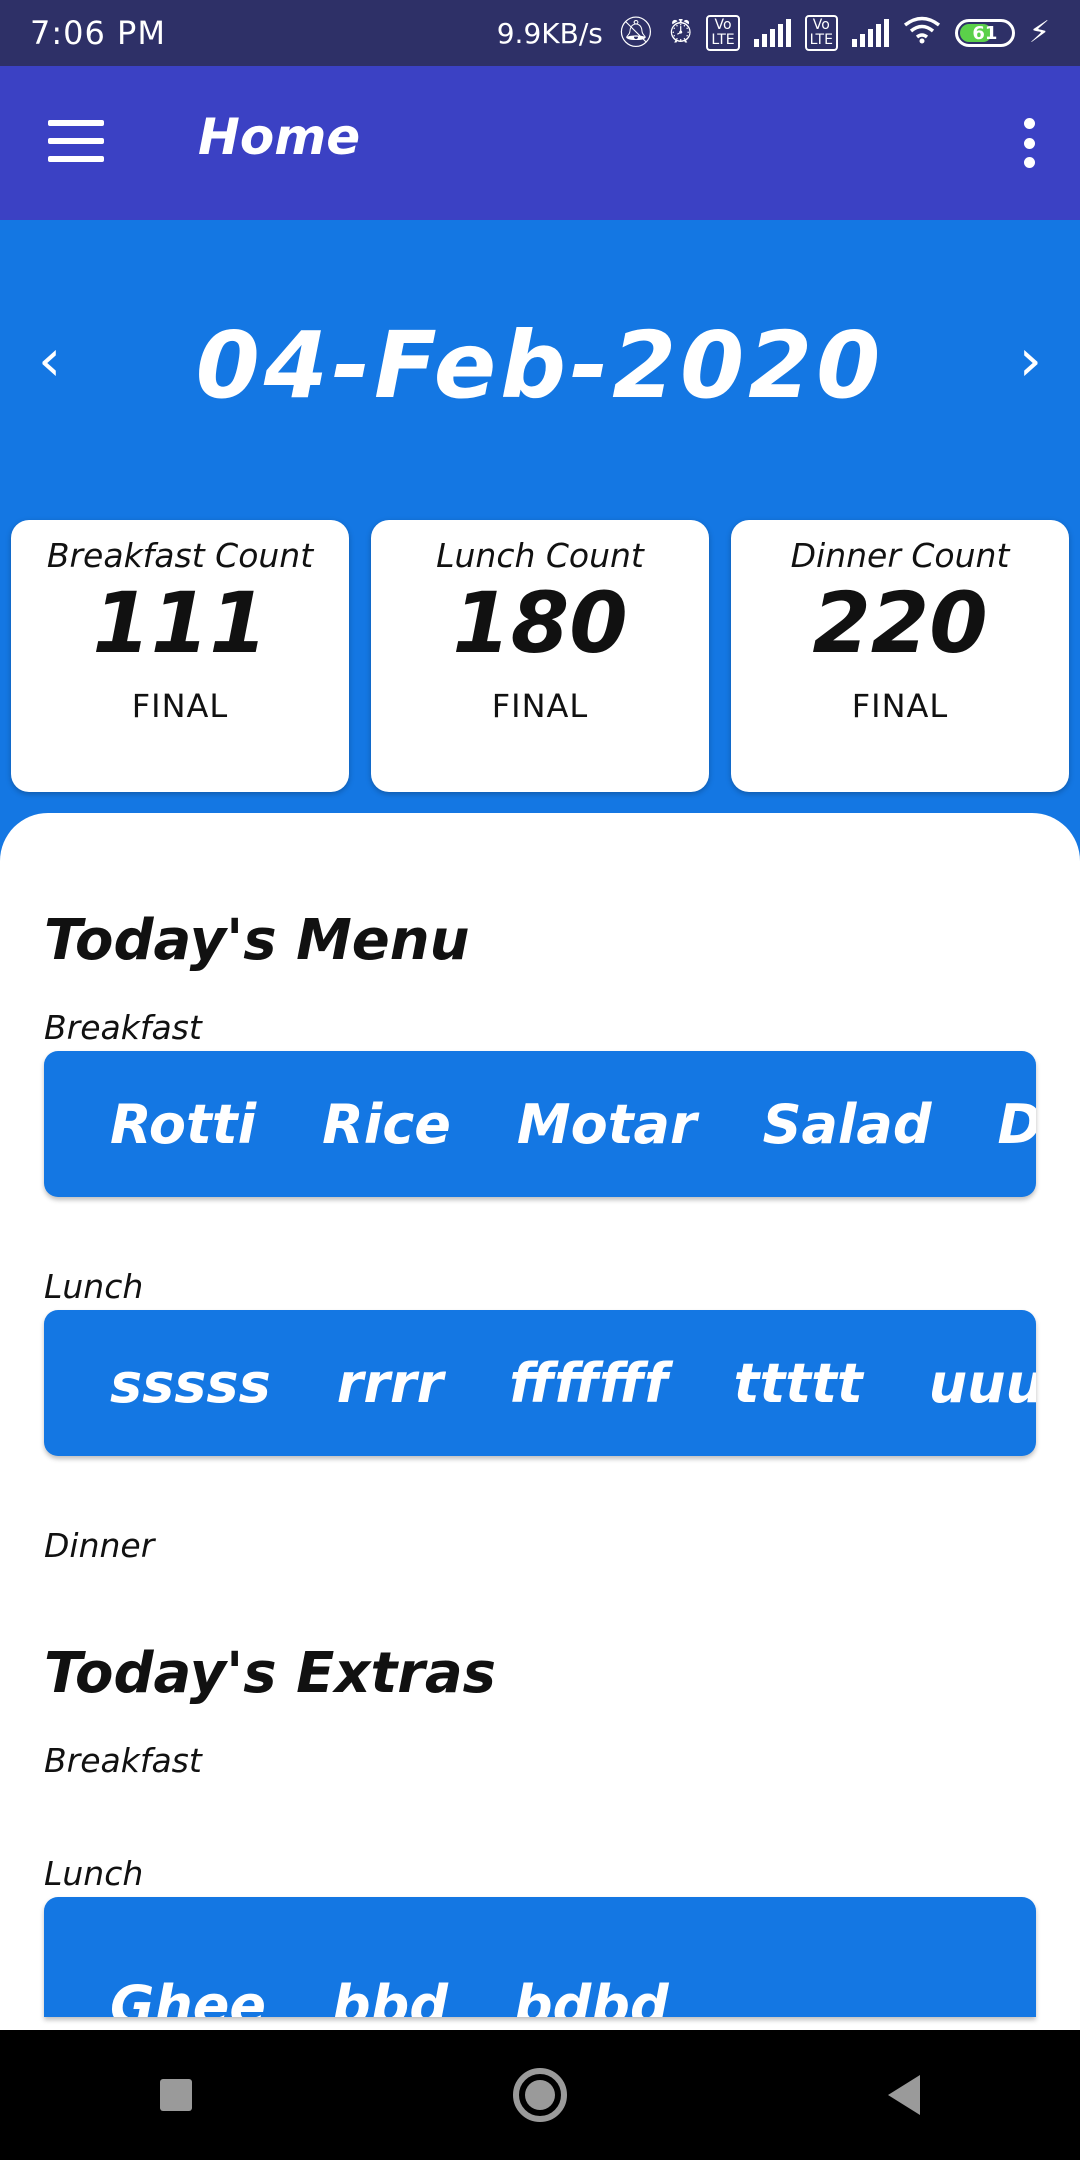 This screenshot has width=1080, height=2160. I want to click on menu-icon, so click(76, 142).